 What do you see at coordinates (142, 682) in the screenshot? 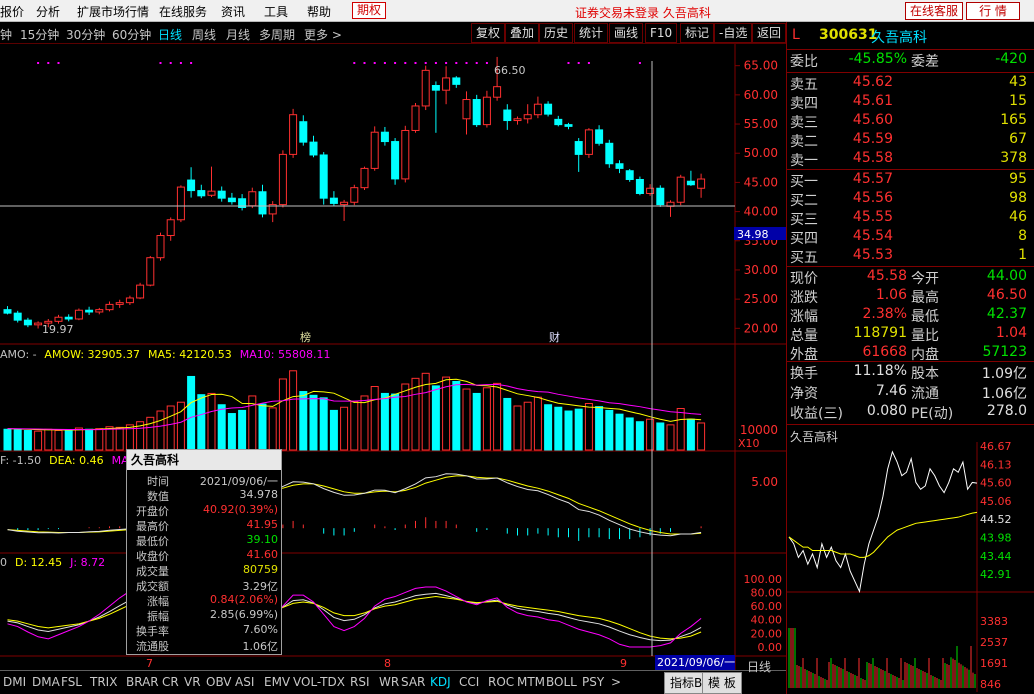
I see `tab-brar: BRAR` at bounding box center [142, 682].